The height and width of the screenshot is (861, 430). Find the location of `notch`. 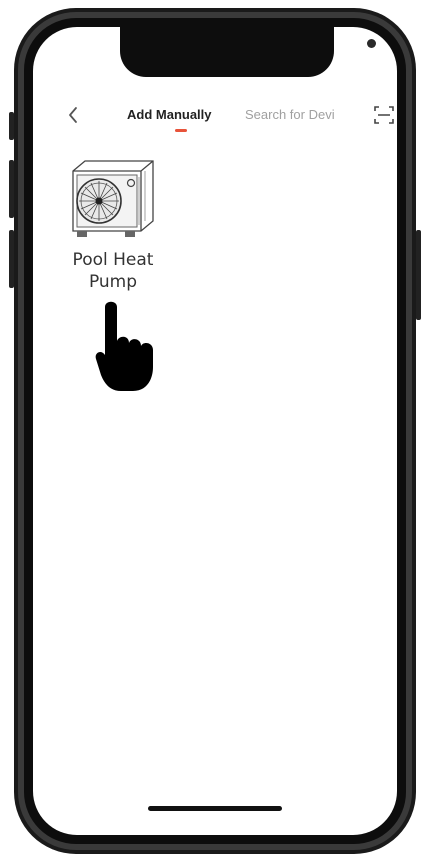

notch is located at coordinates (248, 52).